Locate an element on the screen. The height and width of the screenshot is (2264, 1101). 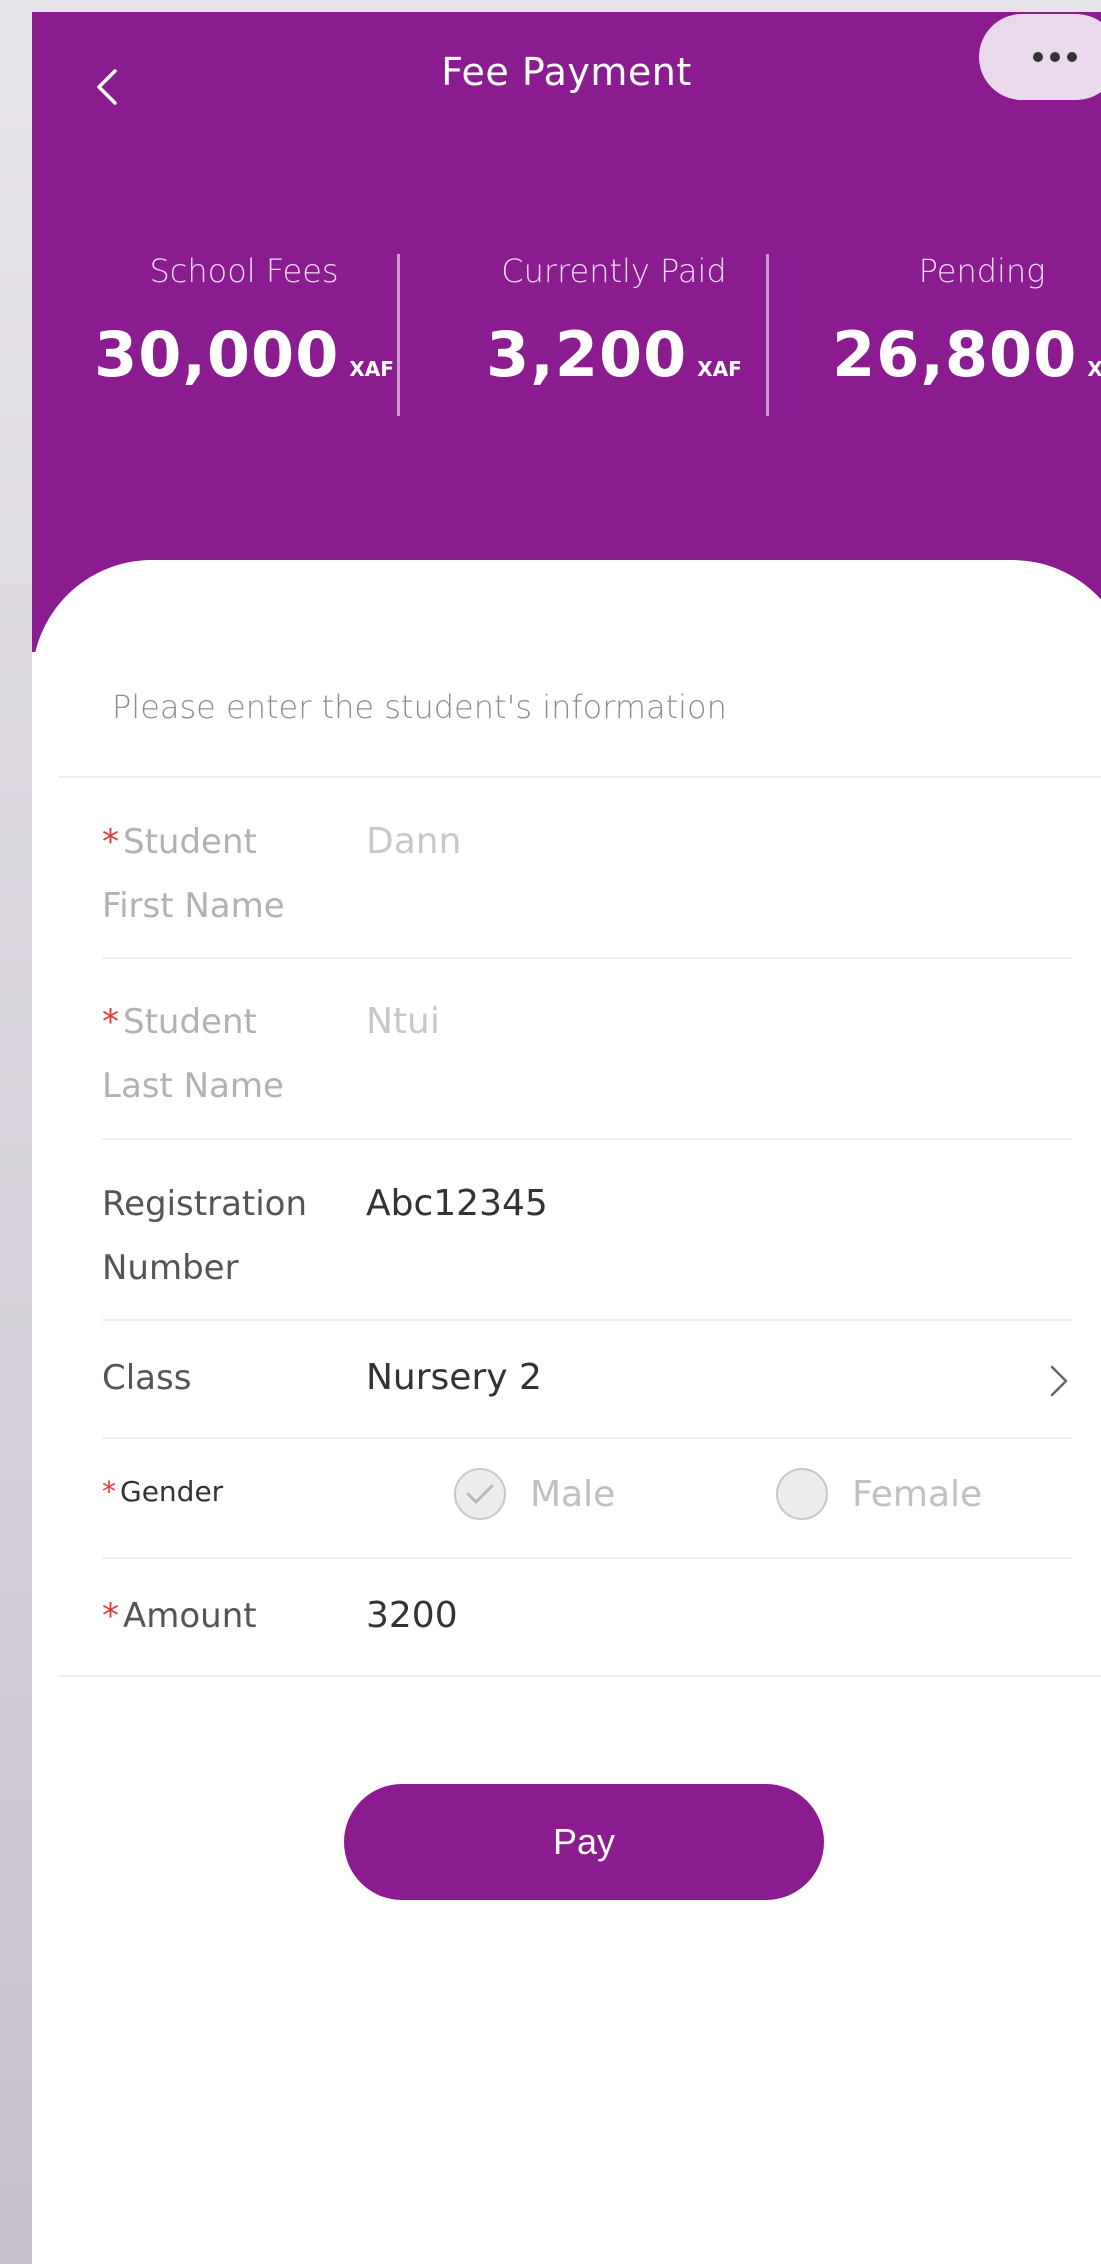
gender-option-female: Female is located at coordinates (879, 1494).